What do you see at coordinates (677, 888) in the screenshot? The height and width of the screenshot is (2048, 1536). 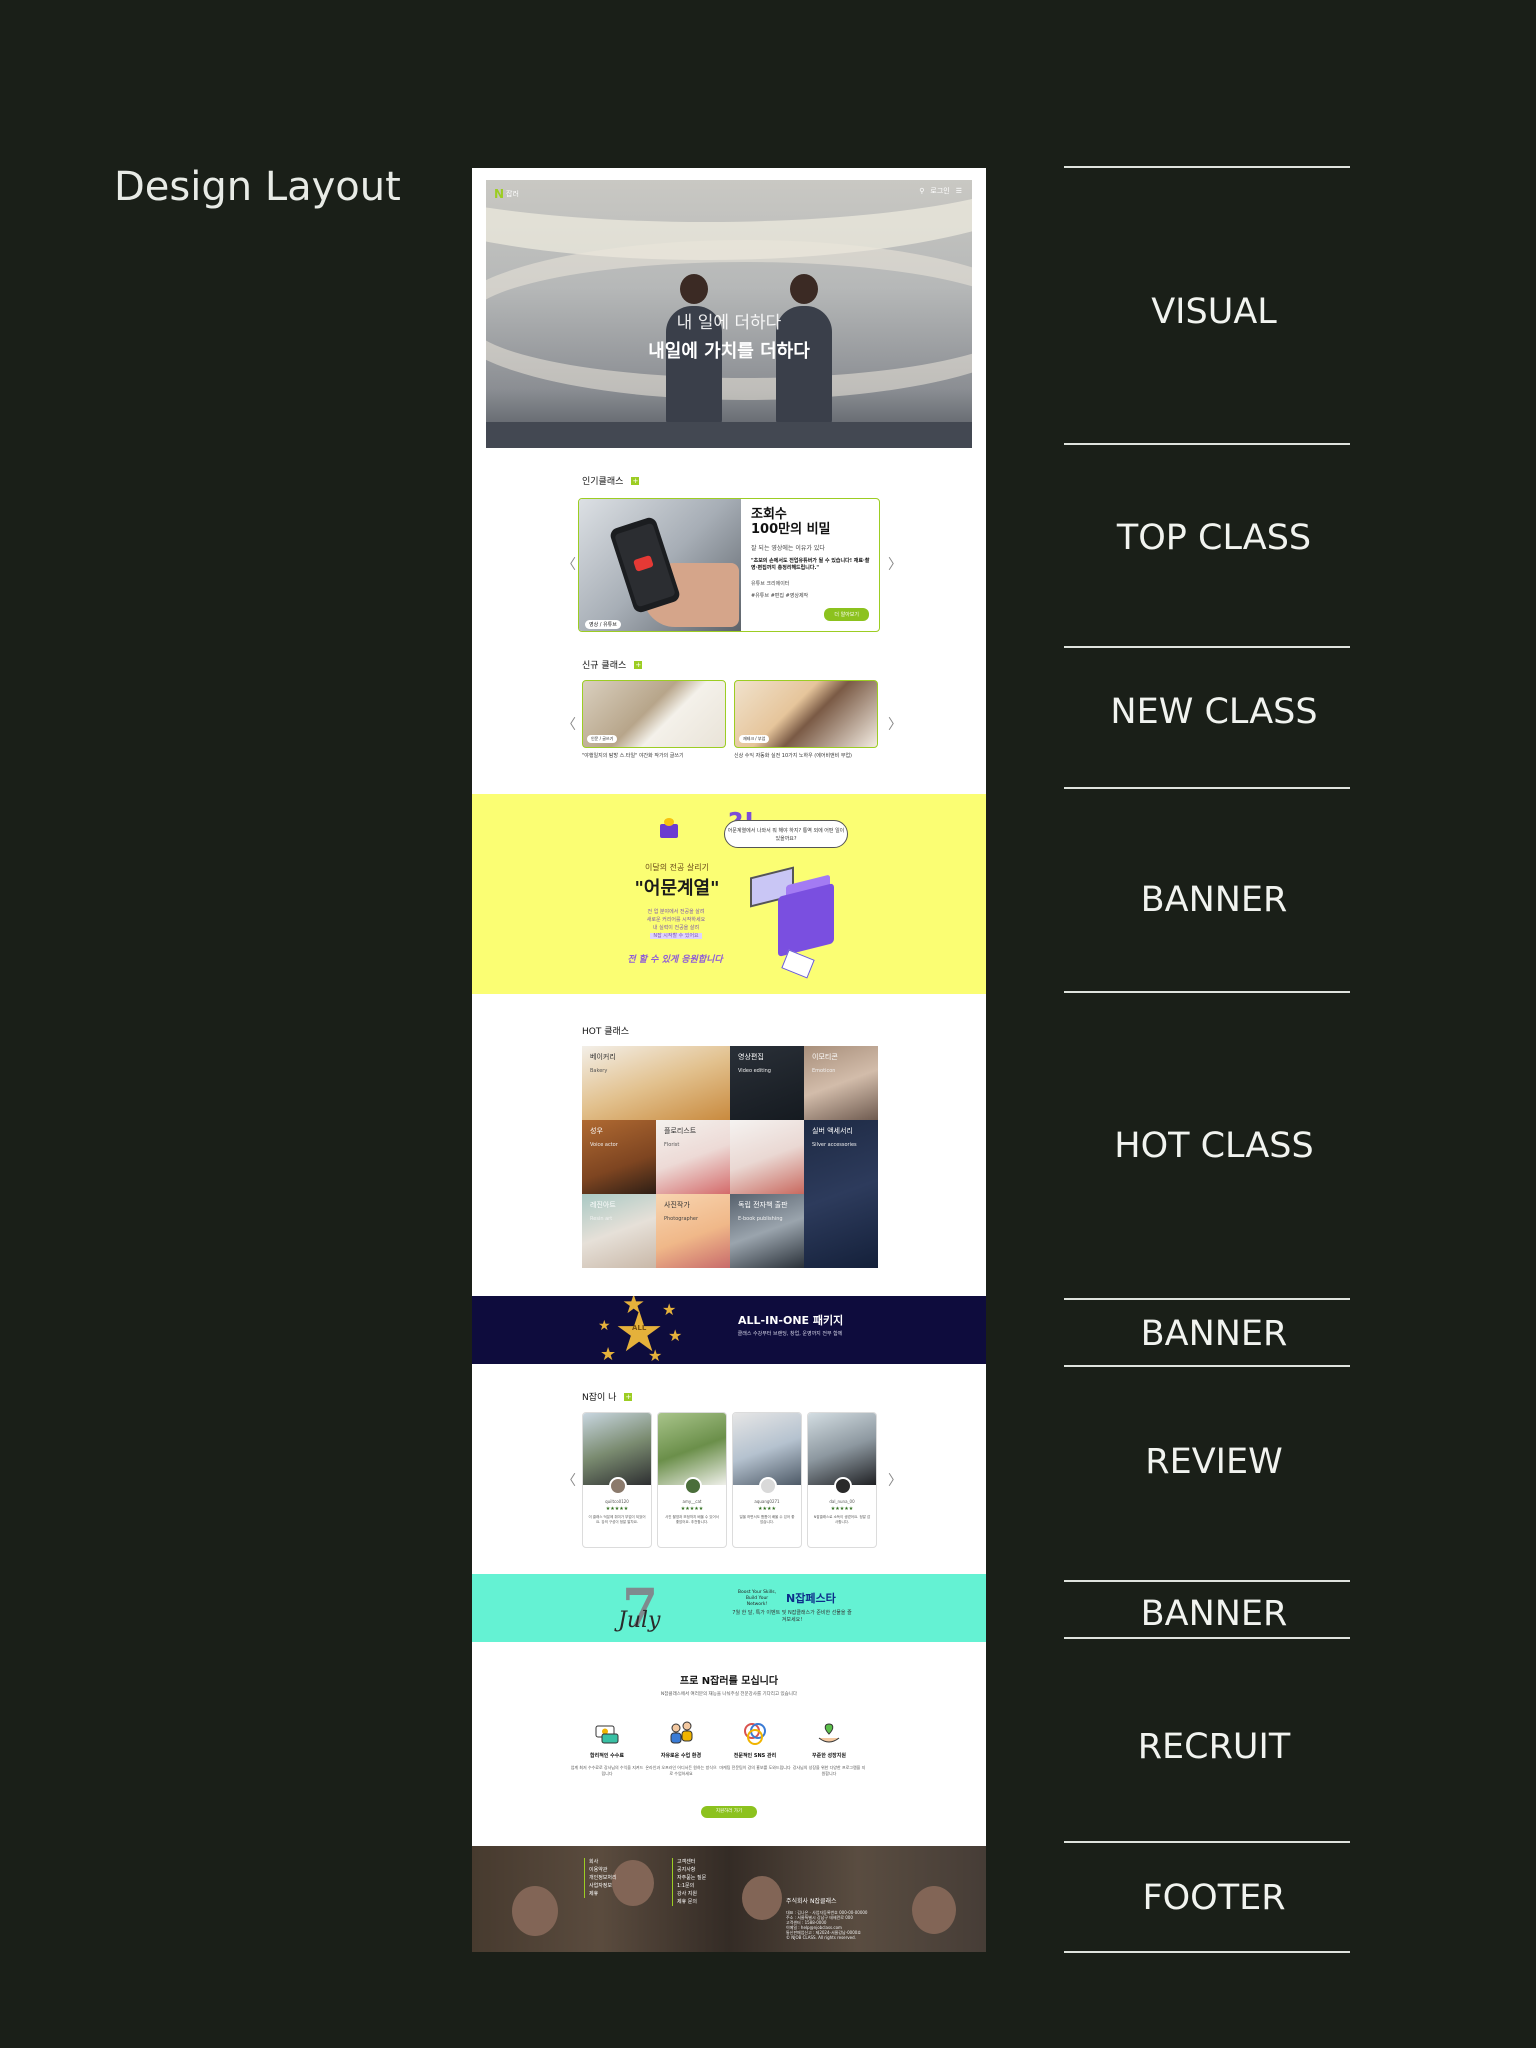 I see `banner-big-title: "어문계열"` at bounding box center [677, 888].